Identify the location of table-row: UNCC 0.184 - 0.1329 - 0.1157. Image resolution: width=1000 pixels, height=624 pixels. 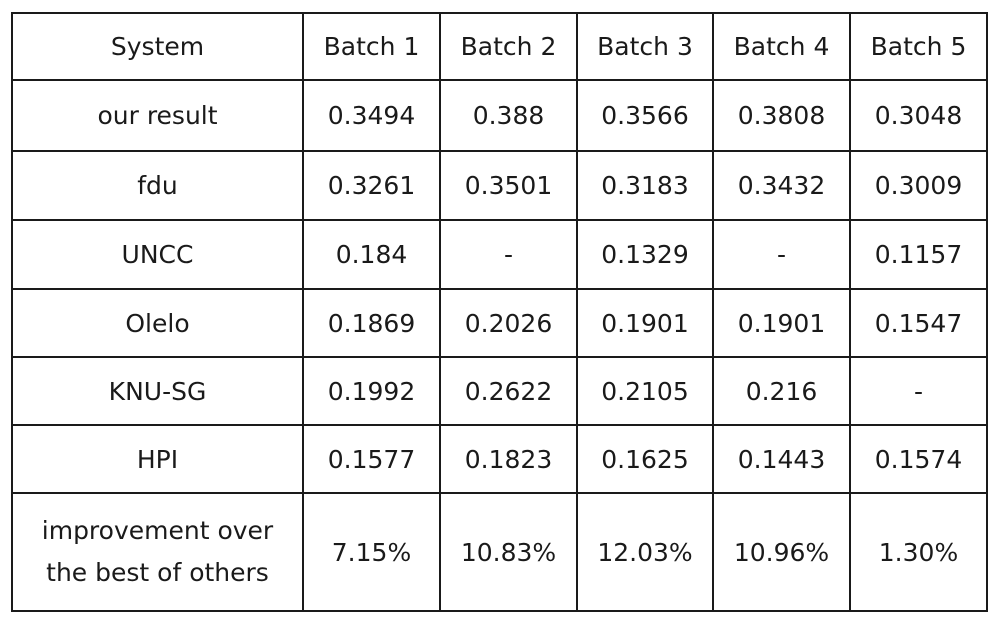
(499, 254).